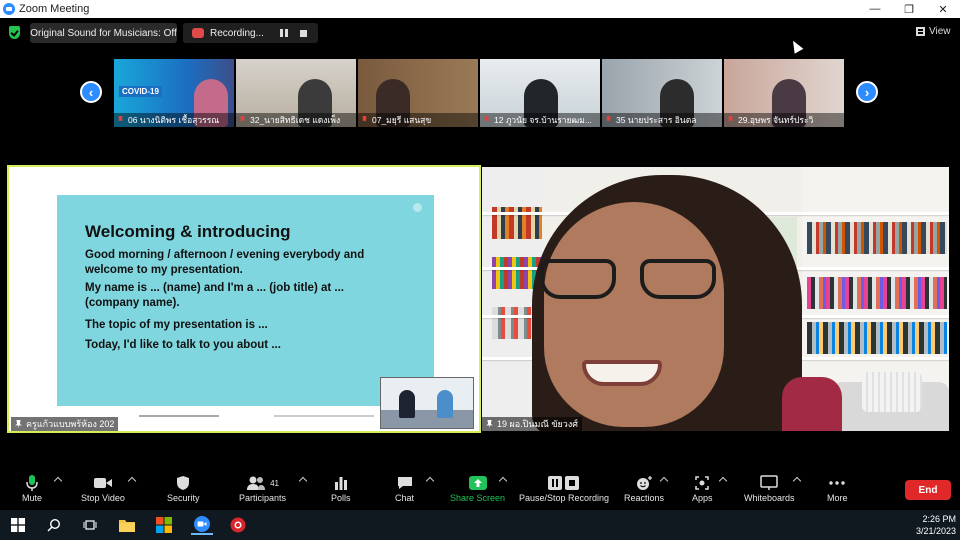  What do you see at coordinates (702, 498) in the screenshot?
I see `apps-label: Apps` at bounding box center [702, 498].